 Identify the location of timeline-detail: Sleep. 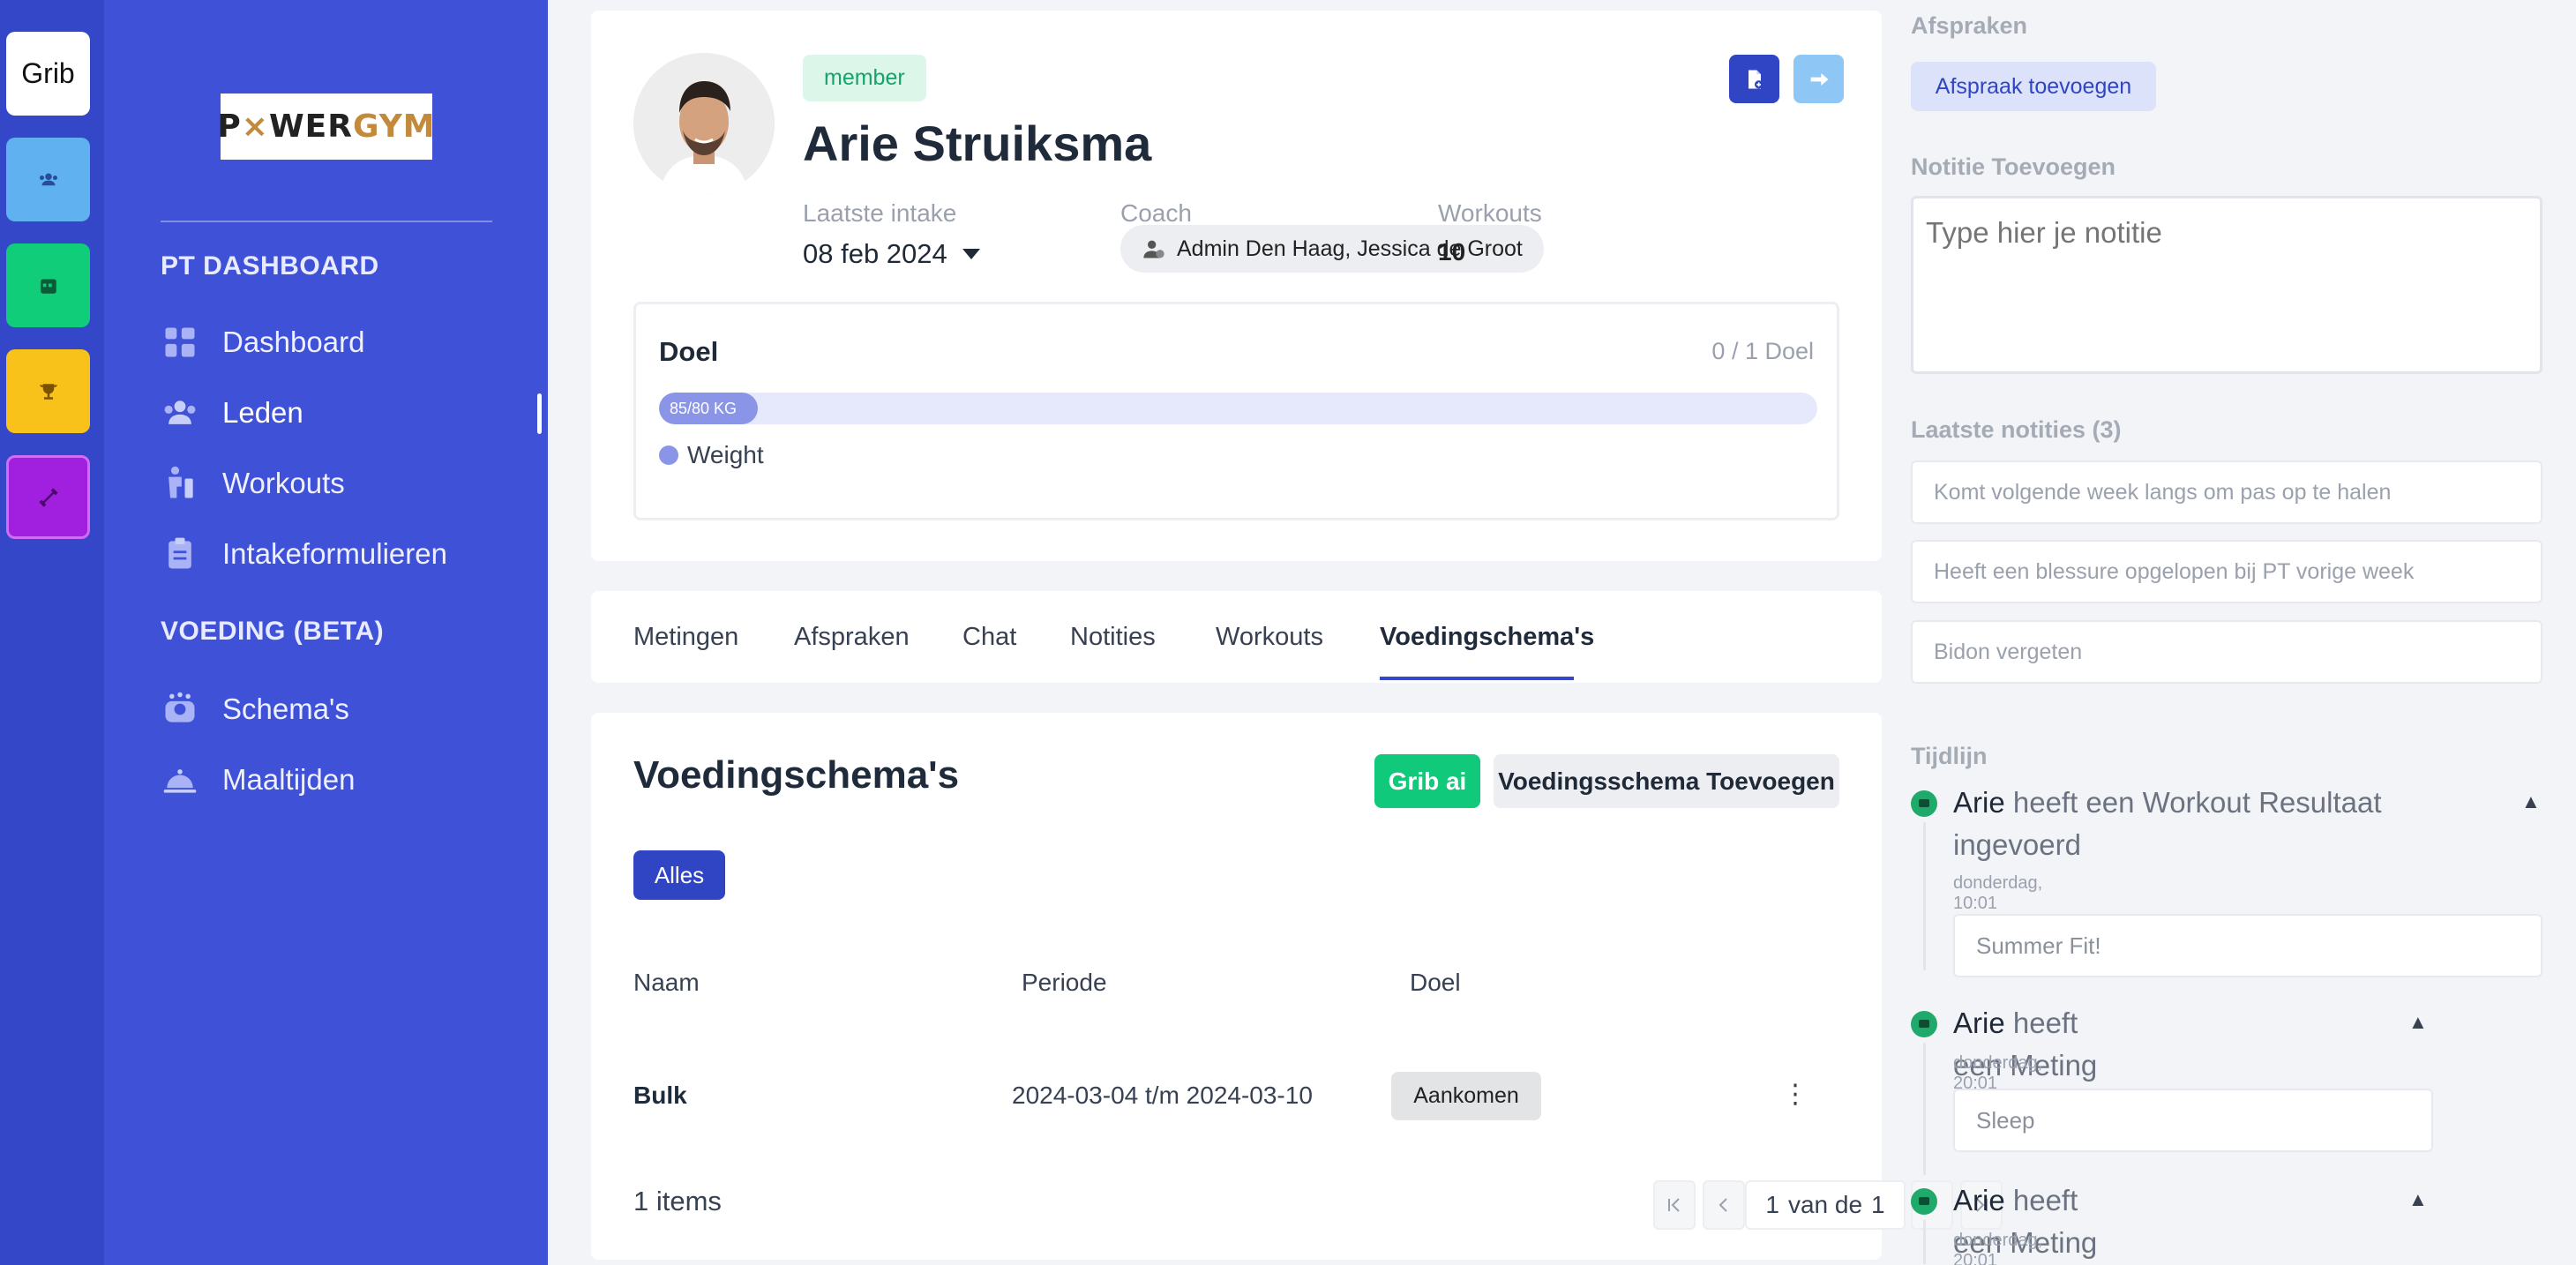
(2193, 1120).